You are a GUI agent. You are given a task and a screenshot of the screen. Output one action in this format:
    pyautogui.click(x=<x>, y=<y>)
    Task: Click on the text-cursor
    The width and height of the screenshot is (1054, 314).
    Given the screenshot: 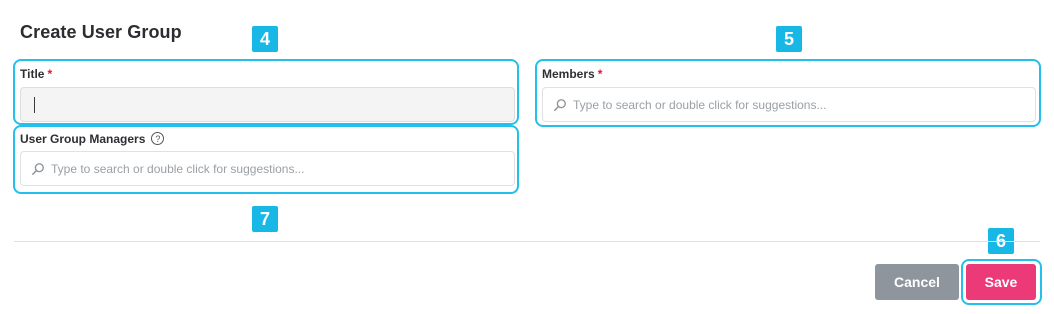 What is the action you would take?
    pyautogui.click(x=34, y=104)
    